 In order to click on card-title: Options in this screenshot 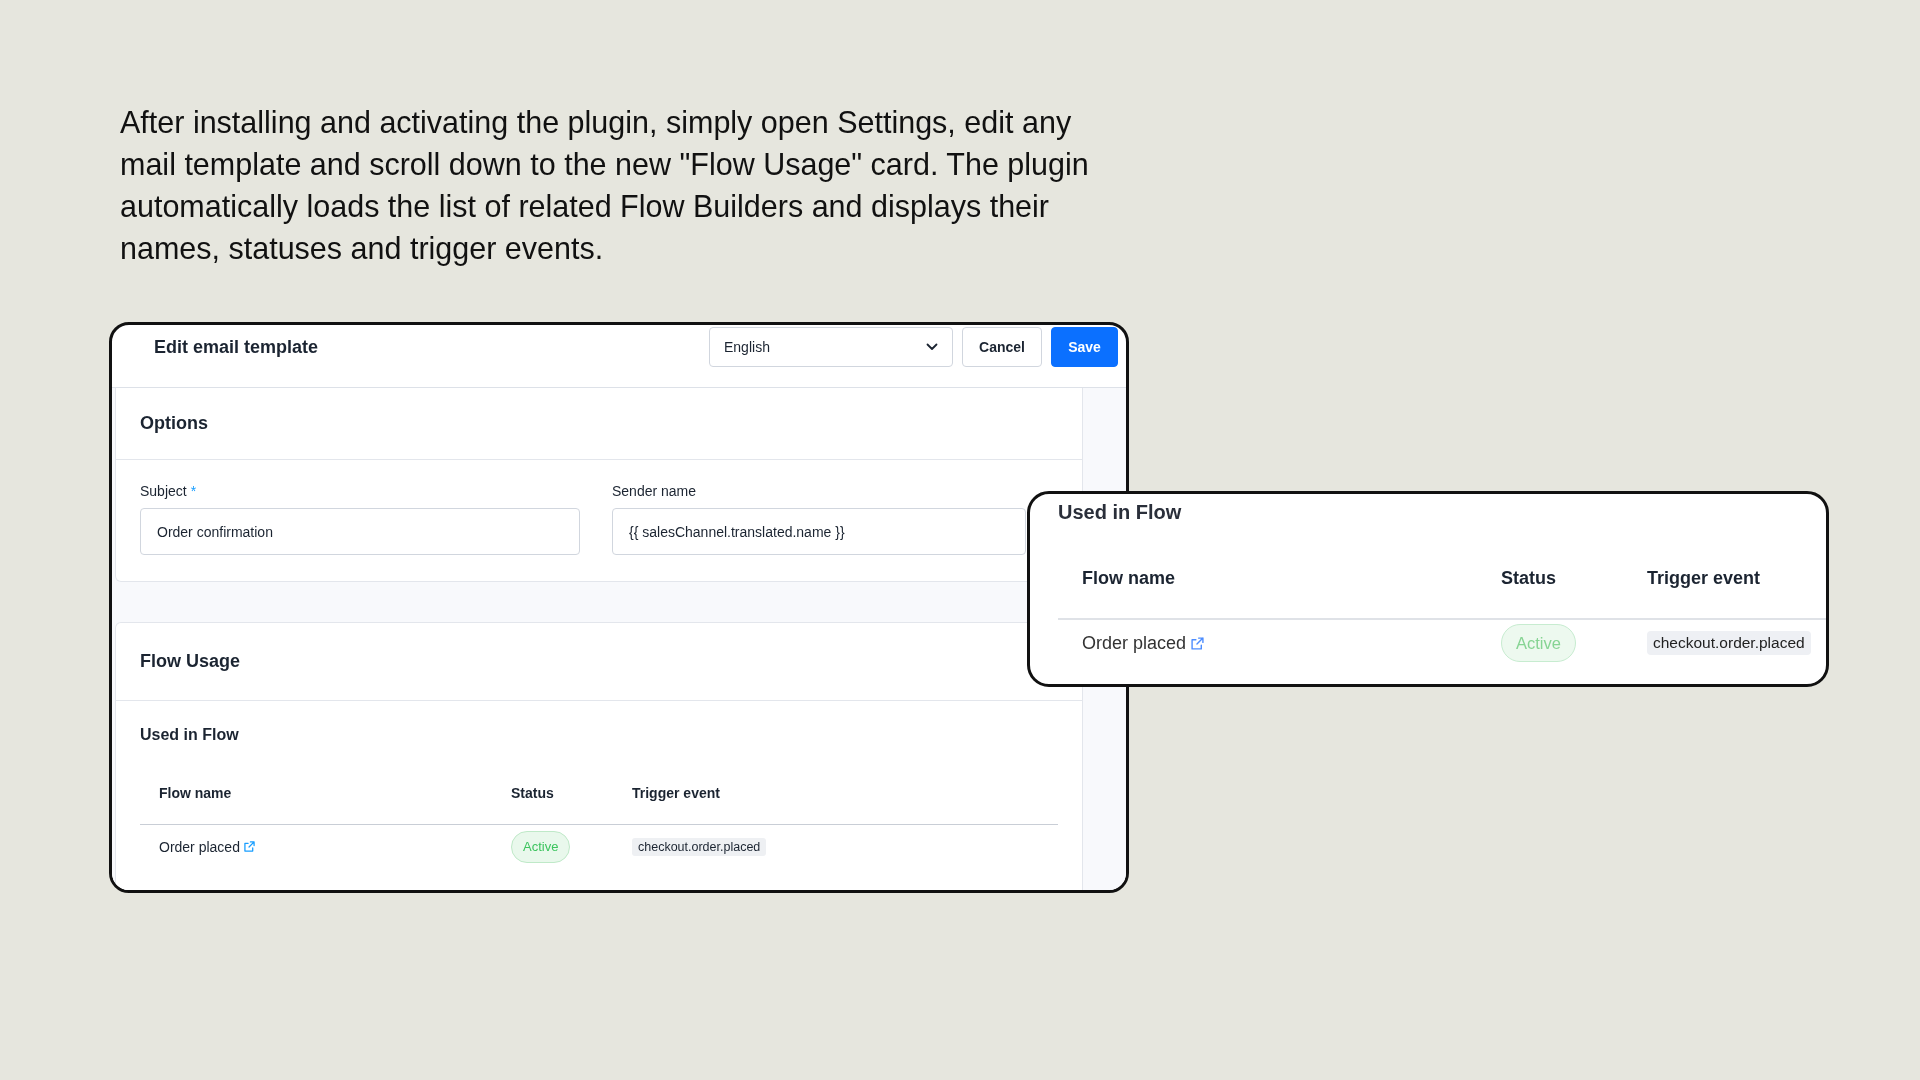, I will do `click(174, 423)`.